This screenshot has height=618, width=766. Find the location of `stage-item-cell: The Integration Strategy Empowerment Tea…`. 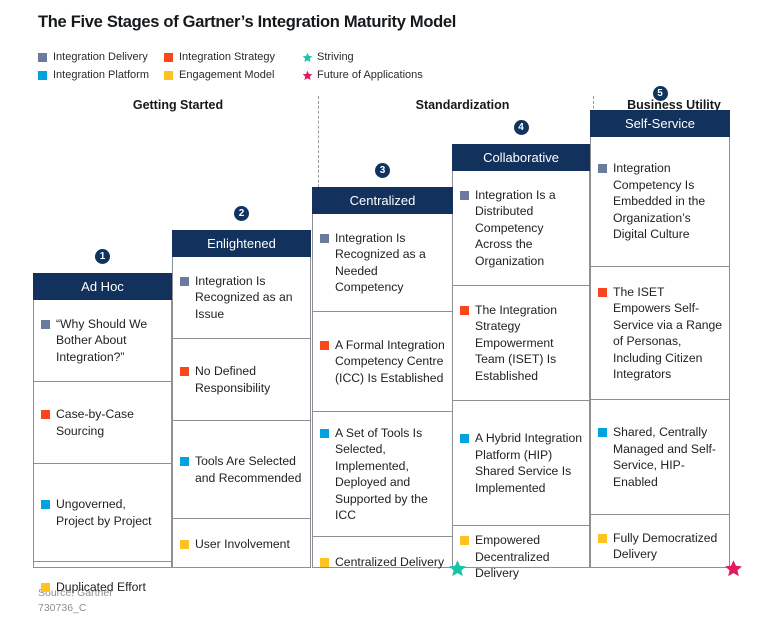

stage-item-cell: The Integration Strategy Empowerment Tea… is located at coordinates (521, 343).